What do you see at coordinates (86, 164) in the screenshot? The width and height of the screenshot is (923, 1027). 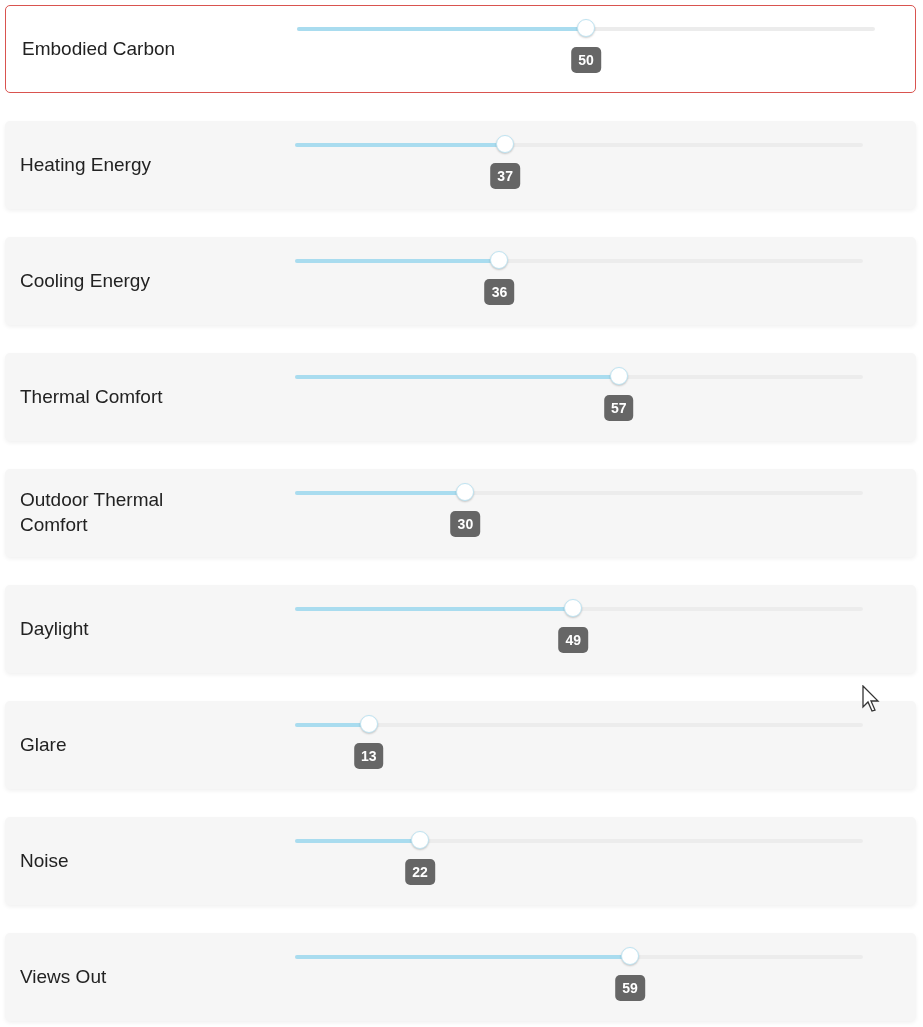 I see `slider-label: Heating Energy` at bounding box center [86, 164].